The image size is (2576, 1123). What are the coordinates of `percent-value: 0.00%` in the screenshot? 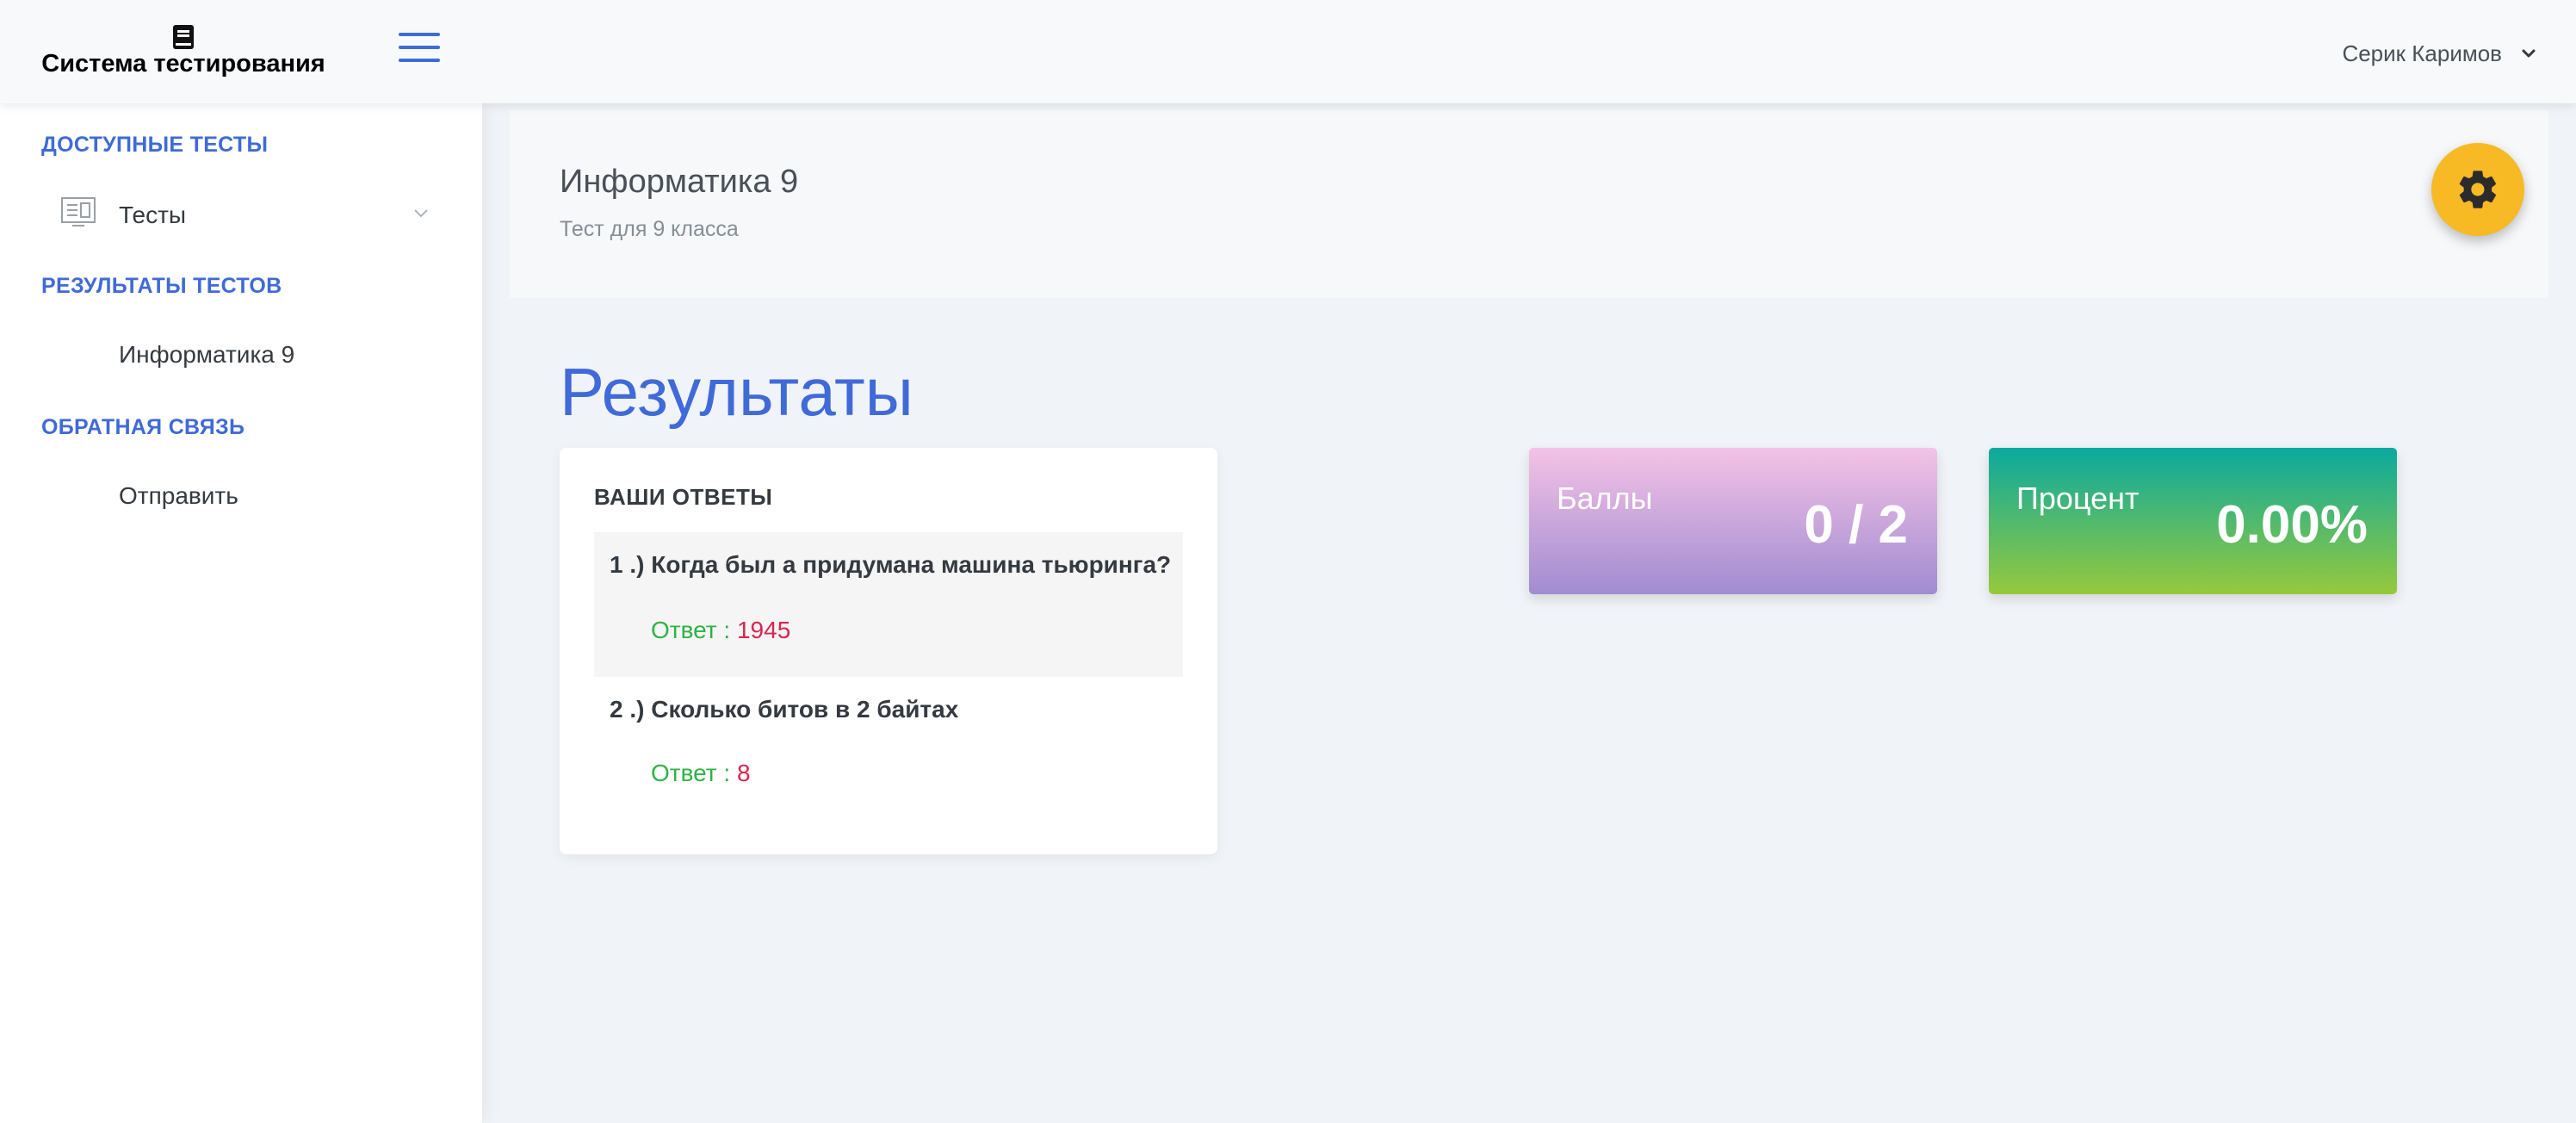 It's located at (2292, 525).